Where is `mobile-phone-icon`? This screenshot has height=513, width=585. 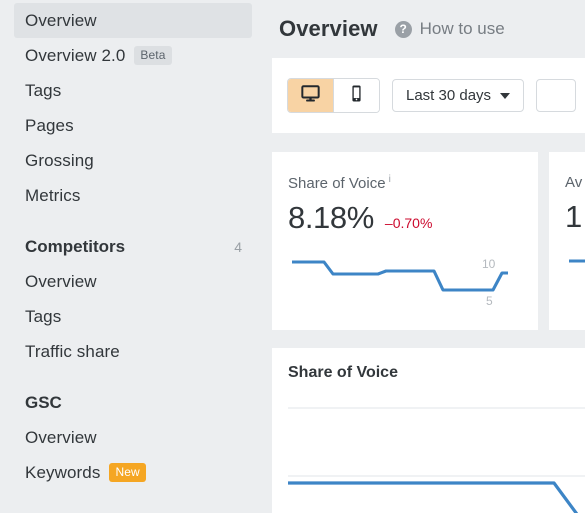
mobile-phone-icon is located at coordinates (356, 96).